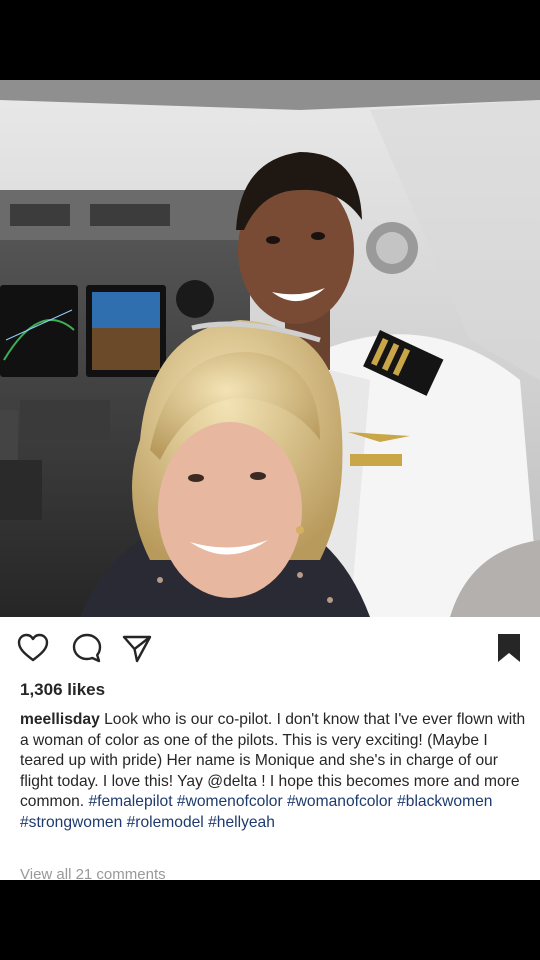 Image resolution: width=540 pixels, height=960 pixels. I want to click on bookmark-icon, so click(509, 648).